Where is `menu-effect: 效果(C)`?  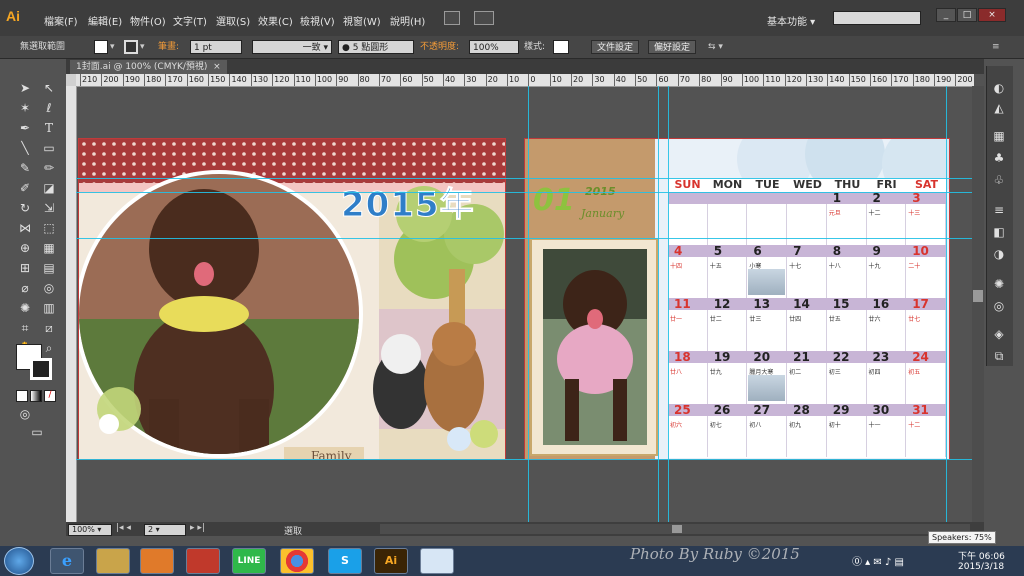
menu-effect: 效果(C) is located at coordinates (275, 20).